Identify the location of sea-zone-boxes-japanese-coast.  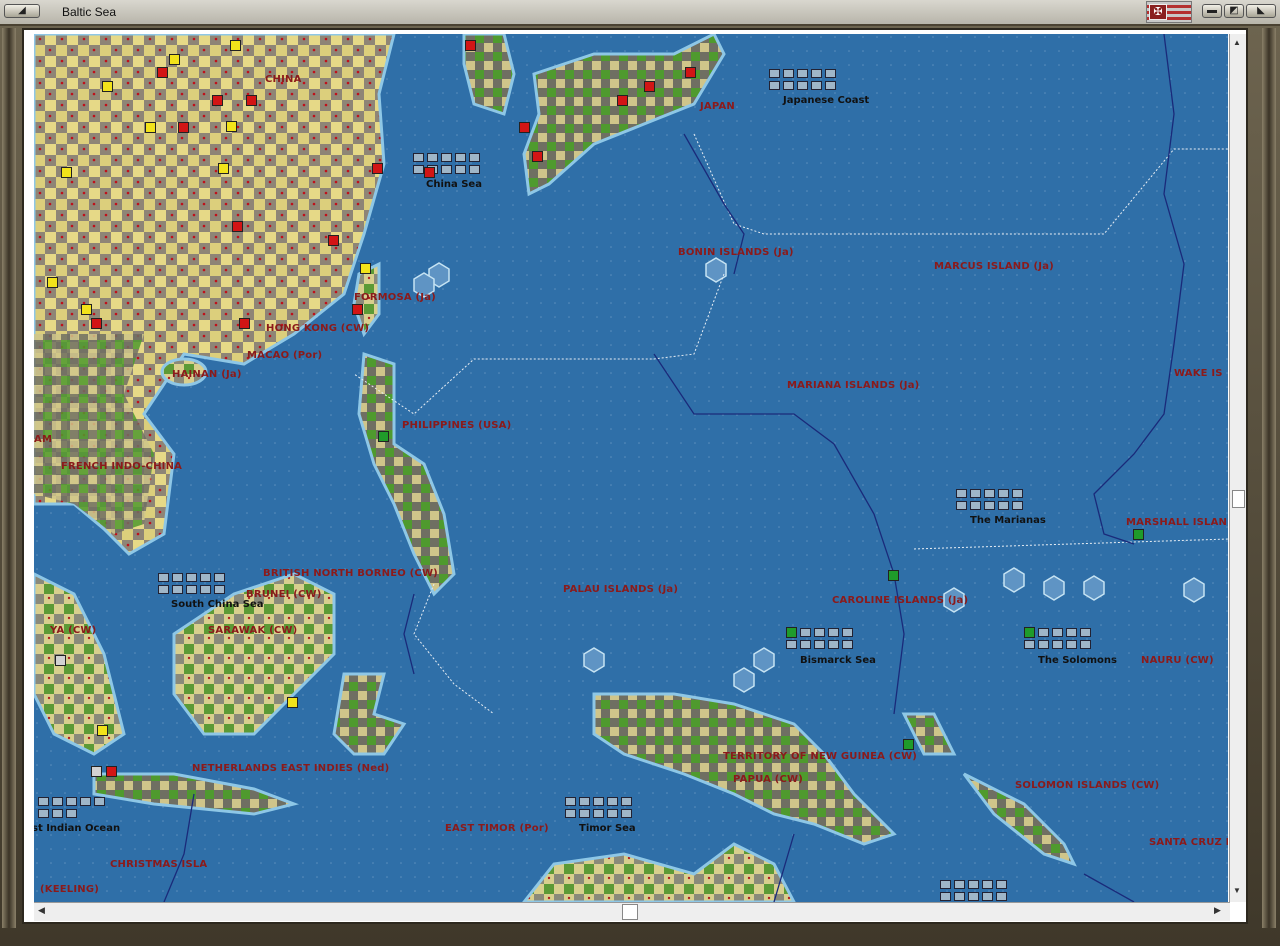
(802, 79).